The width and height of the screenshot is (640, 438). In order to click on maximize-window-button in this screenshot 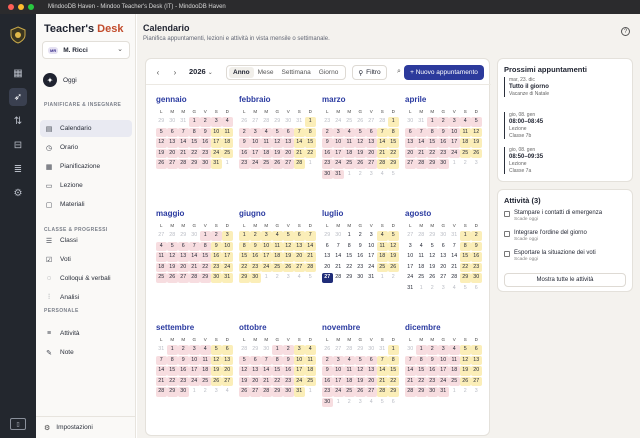, I will do `click(31, 7)`.